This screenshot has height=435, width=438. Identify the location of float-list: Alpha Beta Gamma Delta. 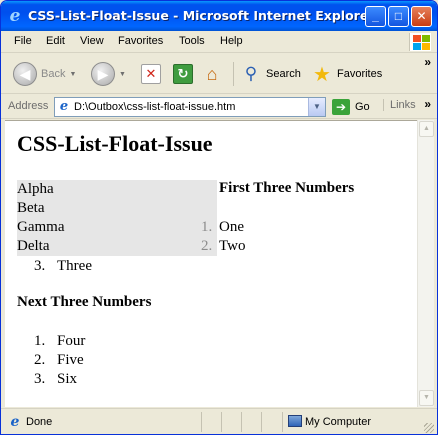
(117, 218).